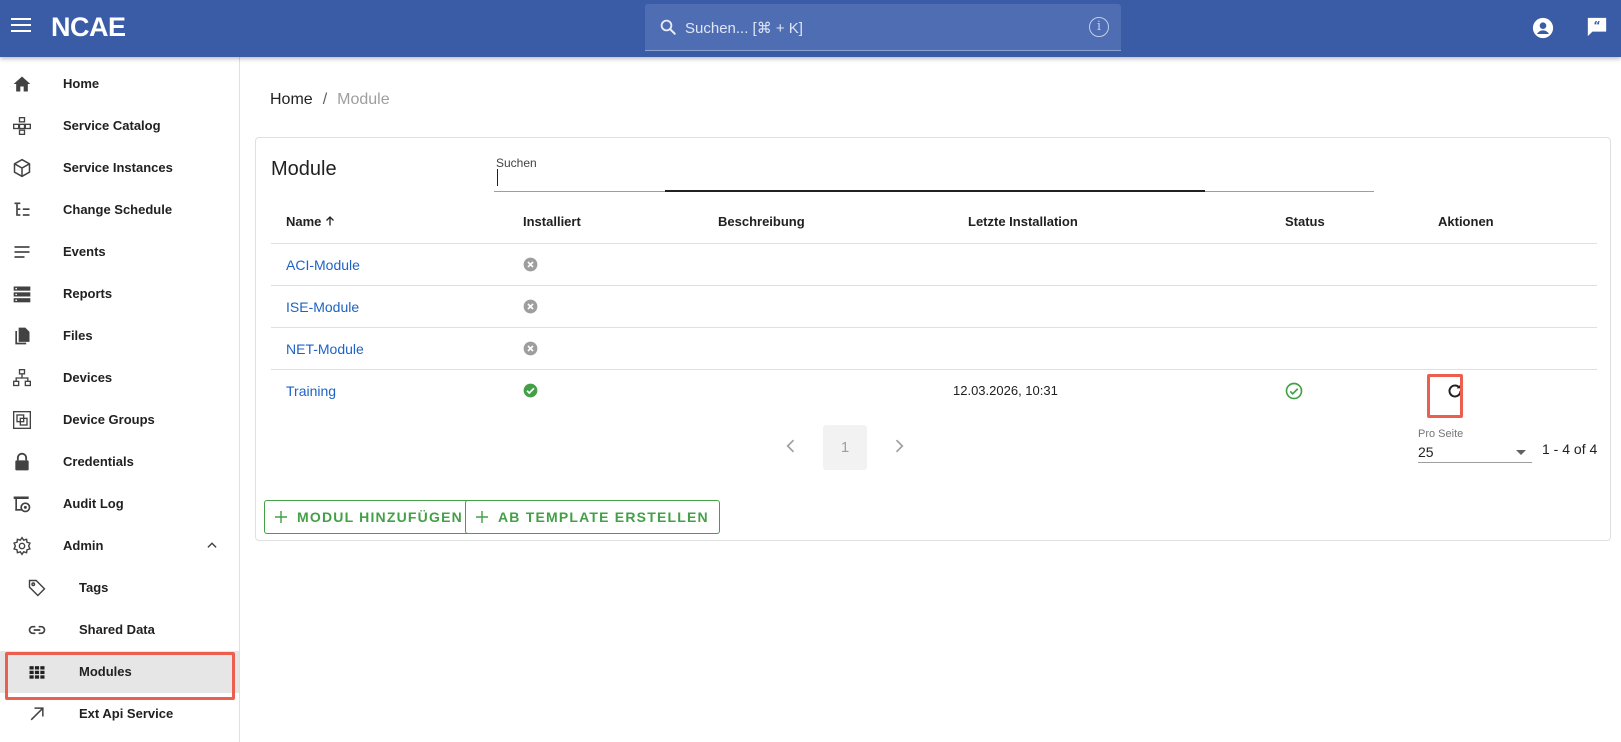 This screenshot has width=1621, height=742. What do you see at coordinates (37, 588) in the screenshot?
I see `tag-icon` at bounding box center [37, 588].